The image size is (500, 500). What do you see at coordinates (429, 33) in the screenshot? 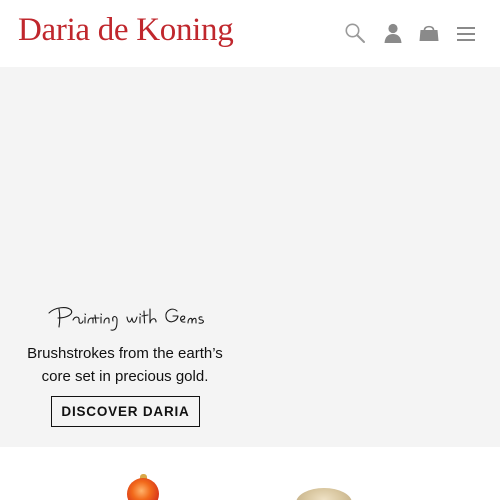
I see `shopping-bag-icon` at bounding box center [429, 33].